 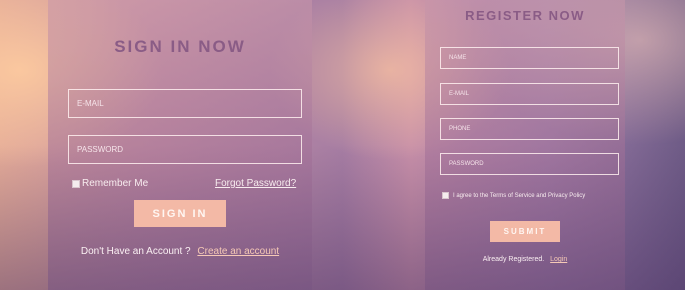 What do you see at coordinates (525, 231) in the screenshot?
I see `submit-button: SUBMIT` at bounding box center [525, 231].